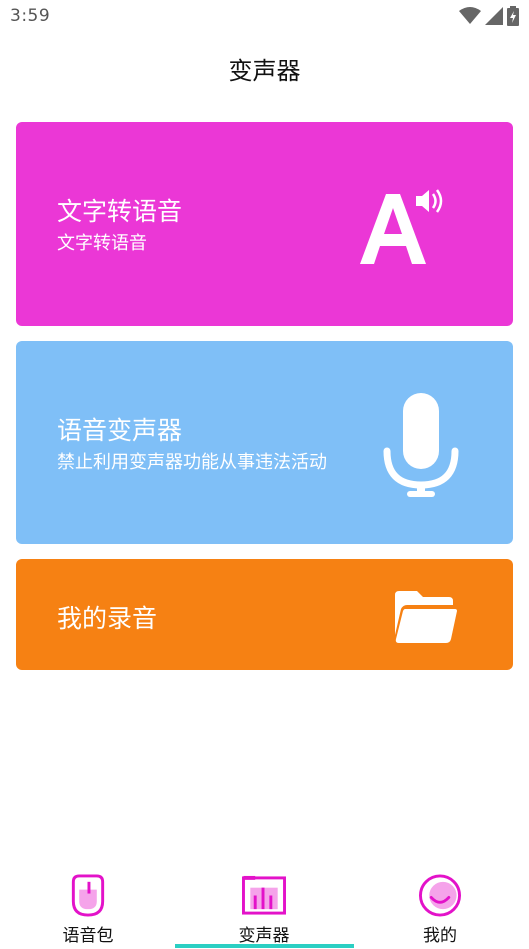 The image size is (529, 949). I want to click on page-title-text: 变声器, so click(264, 70).